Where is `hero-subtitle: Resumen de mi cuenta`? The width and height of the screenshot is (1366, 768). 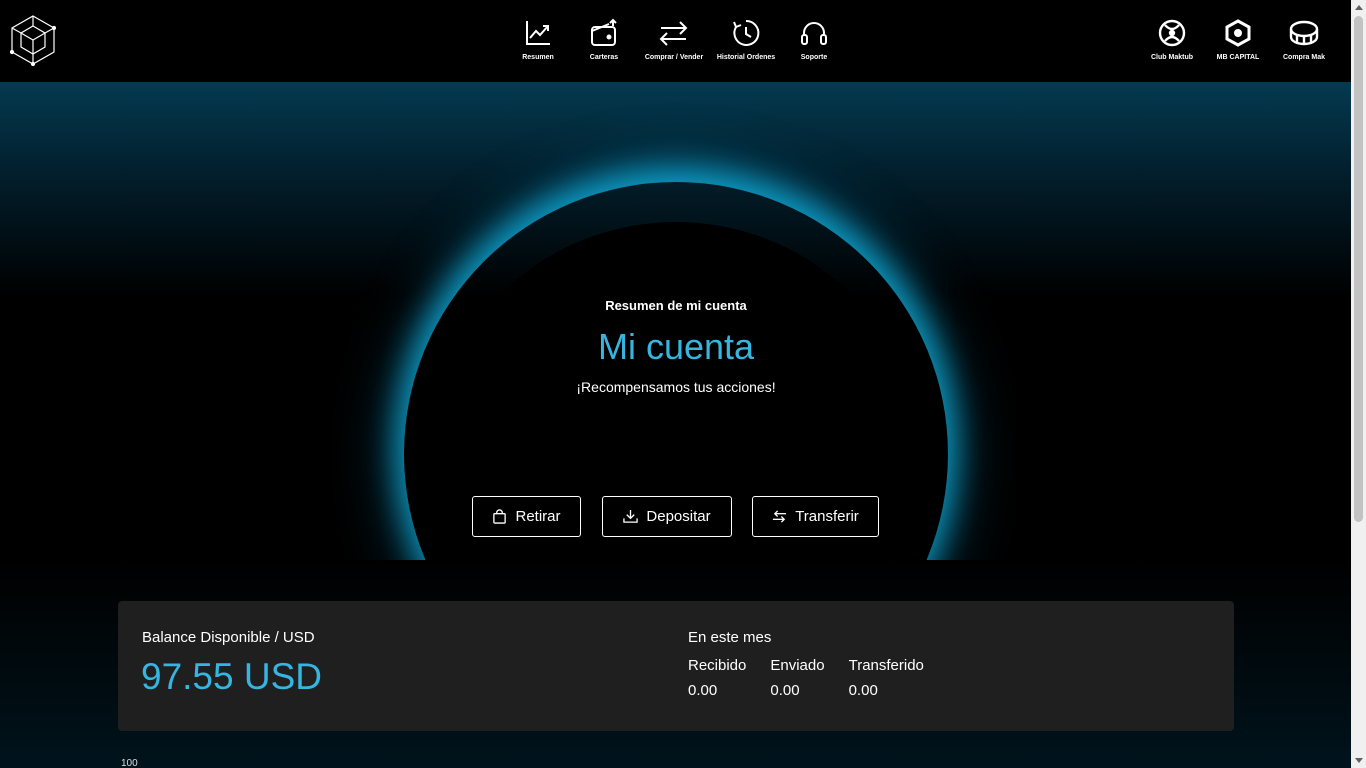
hero-subtitle: Resumen de mi cuenta is located at coordinates (676, 305).